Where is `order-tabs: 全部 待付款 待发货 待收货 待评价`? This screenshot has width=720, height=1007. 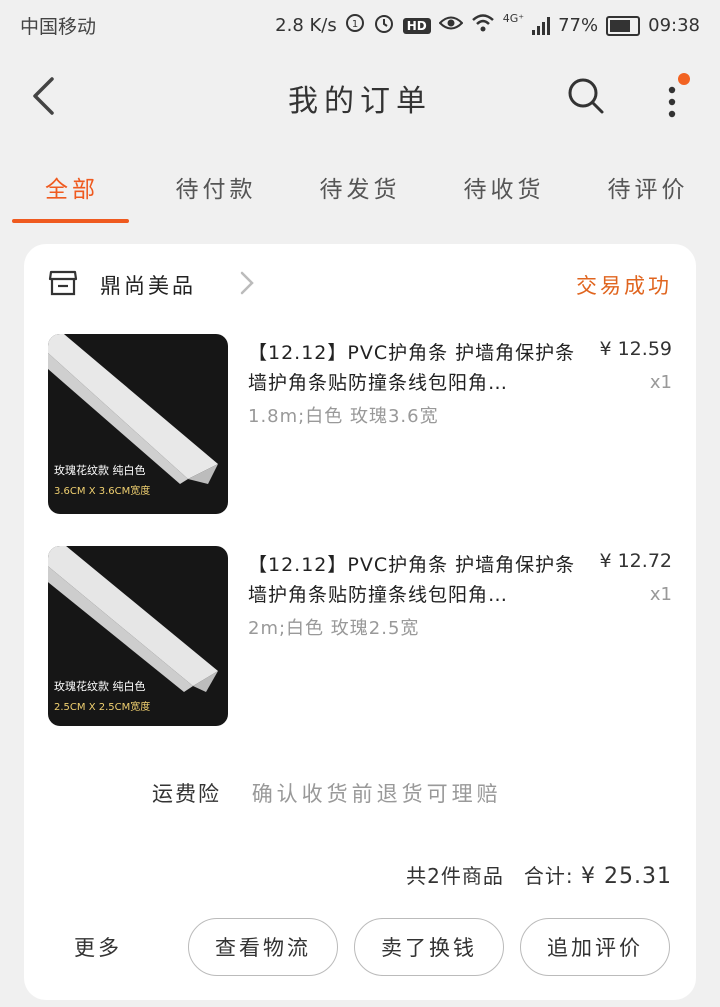
order-tabs: 全部 待付款 待发货 待收货 待评价 is located at coordinates (360, 187).